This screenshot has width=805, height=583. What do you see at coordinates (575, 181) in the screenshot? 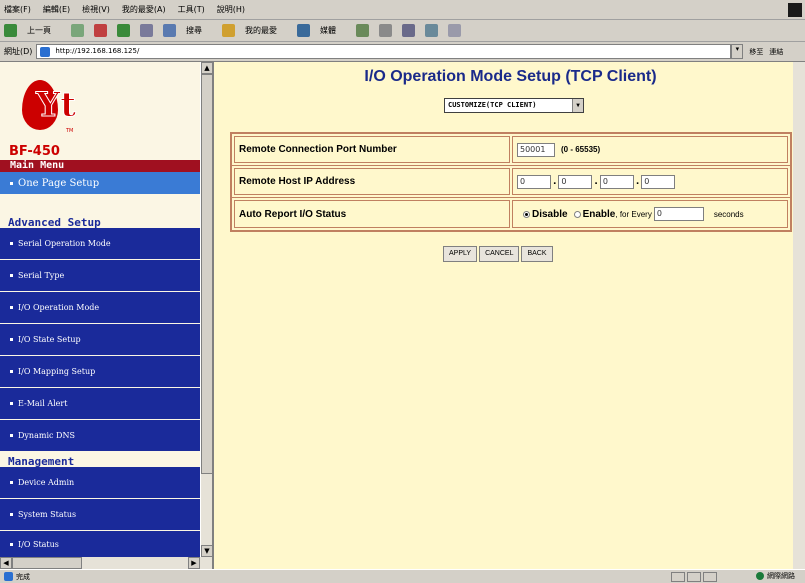
I see `ip-octet-2-input: 0` at bounding box center [575, 181].